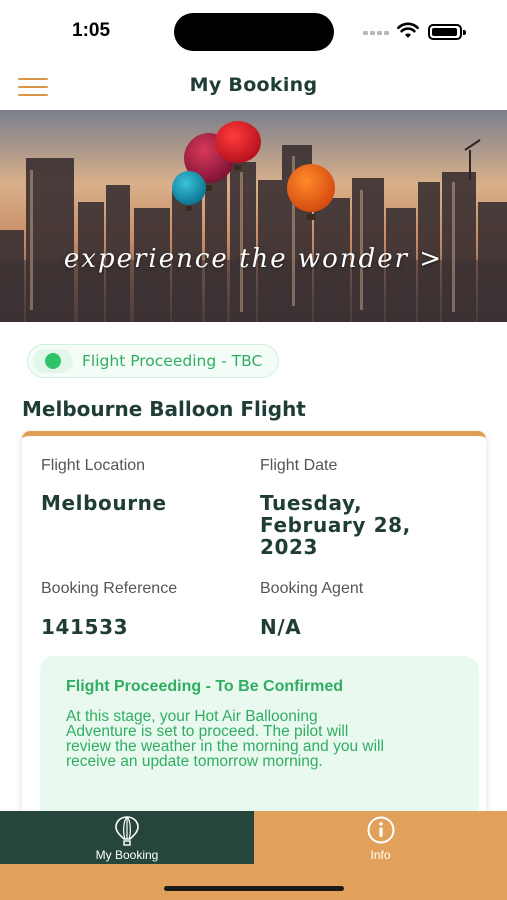 This screenshot has width=507, height=900. I want to click on flight-status-label: Flight Proceeding - TBC, so click(172, 361).